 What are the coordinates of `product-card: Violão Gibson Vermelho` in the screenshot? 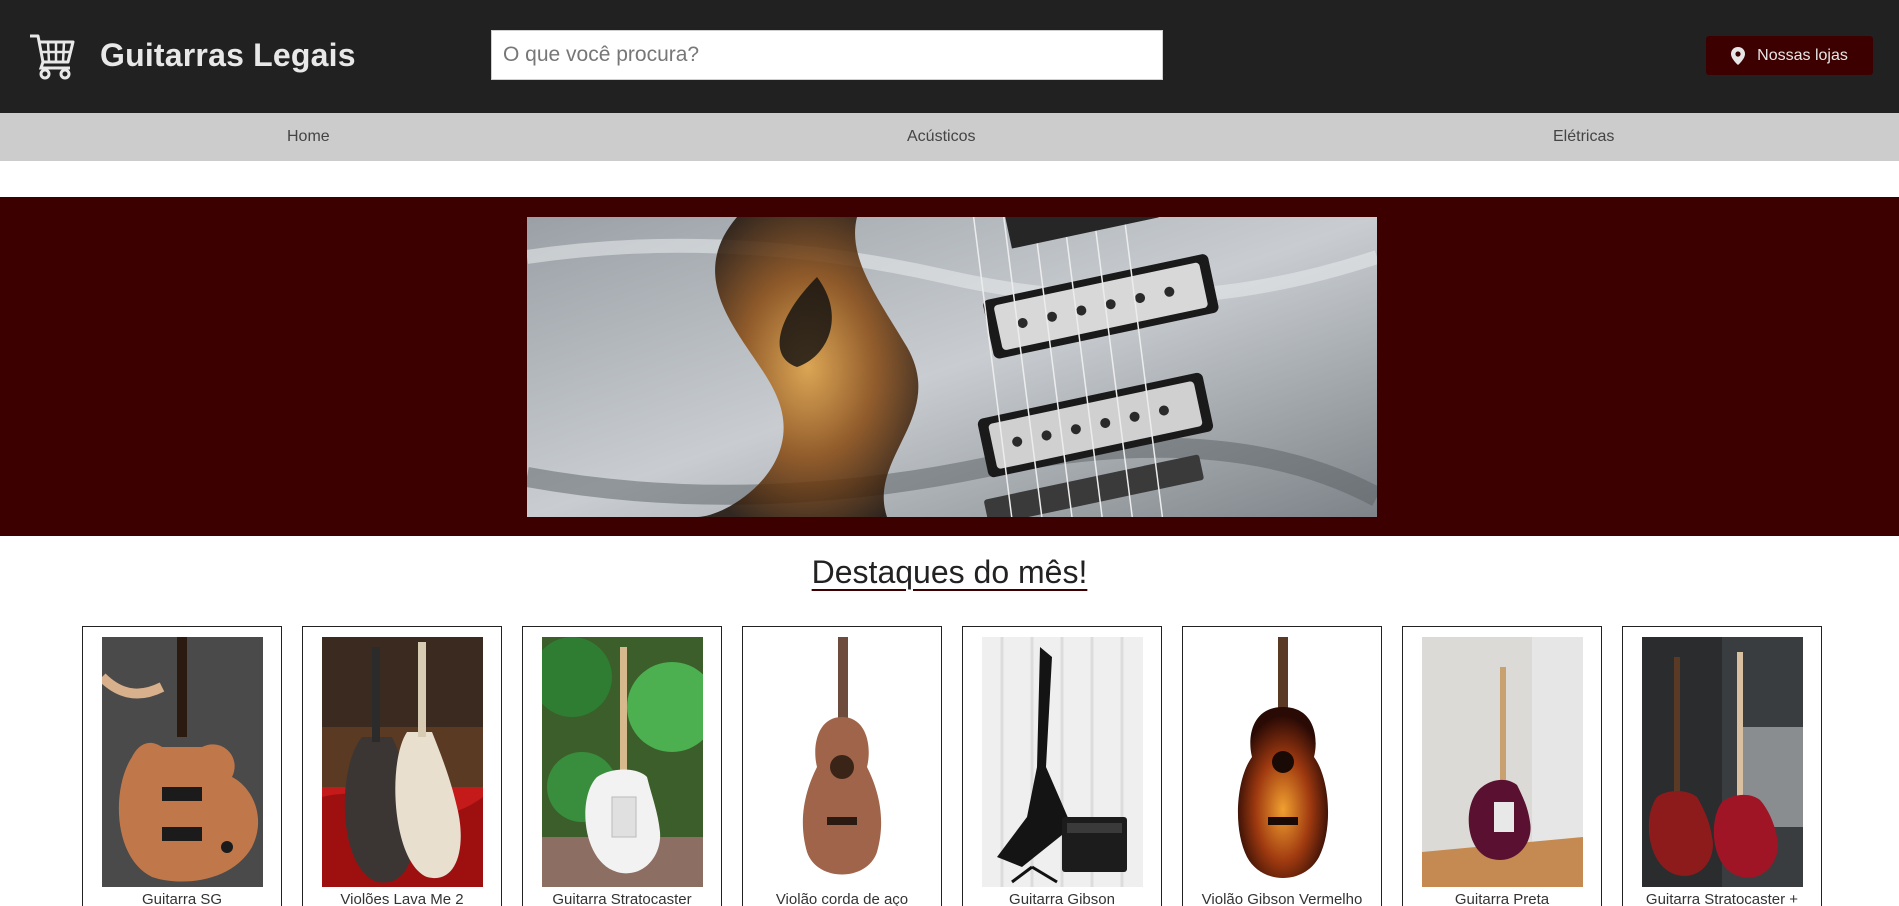 It's located at (1282, 766).